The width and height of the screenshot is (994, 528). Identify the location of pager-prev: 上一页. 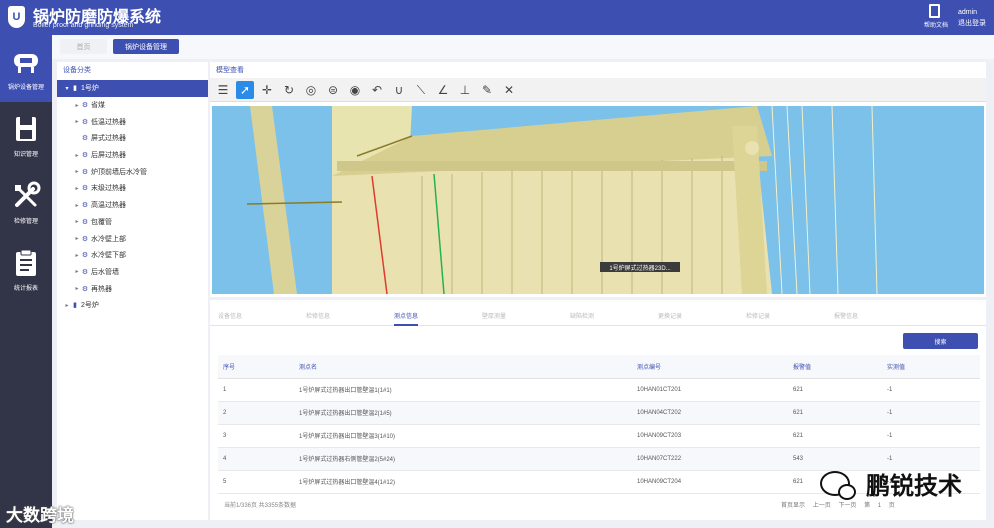
(822, 506).